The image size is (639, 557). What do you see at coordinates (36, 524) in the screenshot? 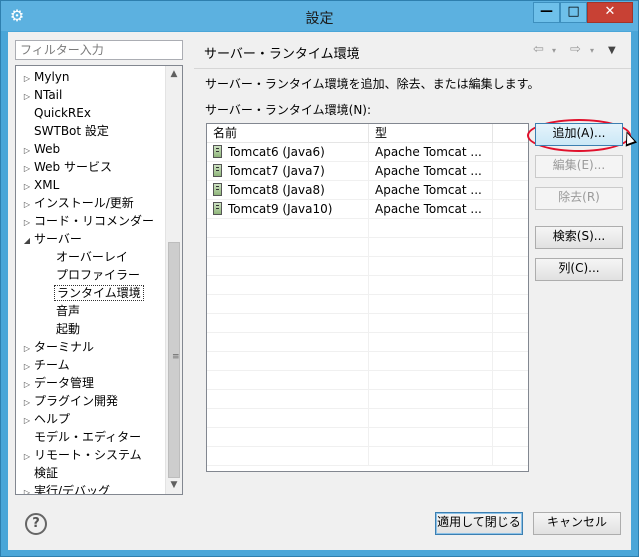
I see `help-icon: ?` at bounding box center [36, 524].